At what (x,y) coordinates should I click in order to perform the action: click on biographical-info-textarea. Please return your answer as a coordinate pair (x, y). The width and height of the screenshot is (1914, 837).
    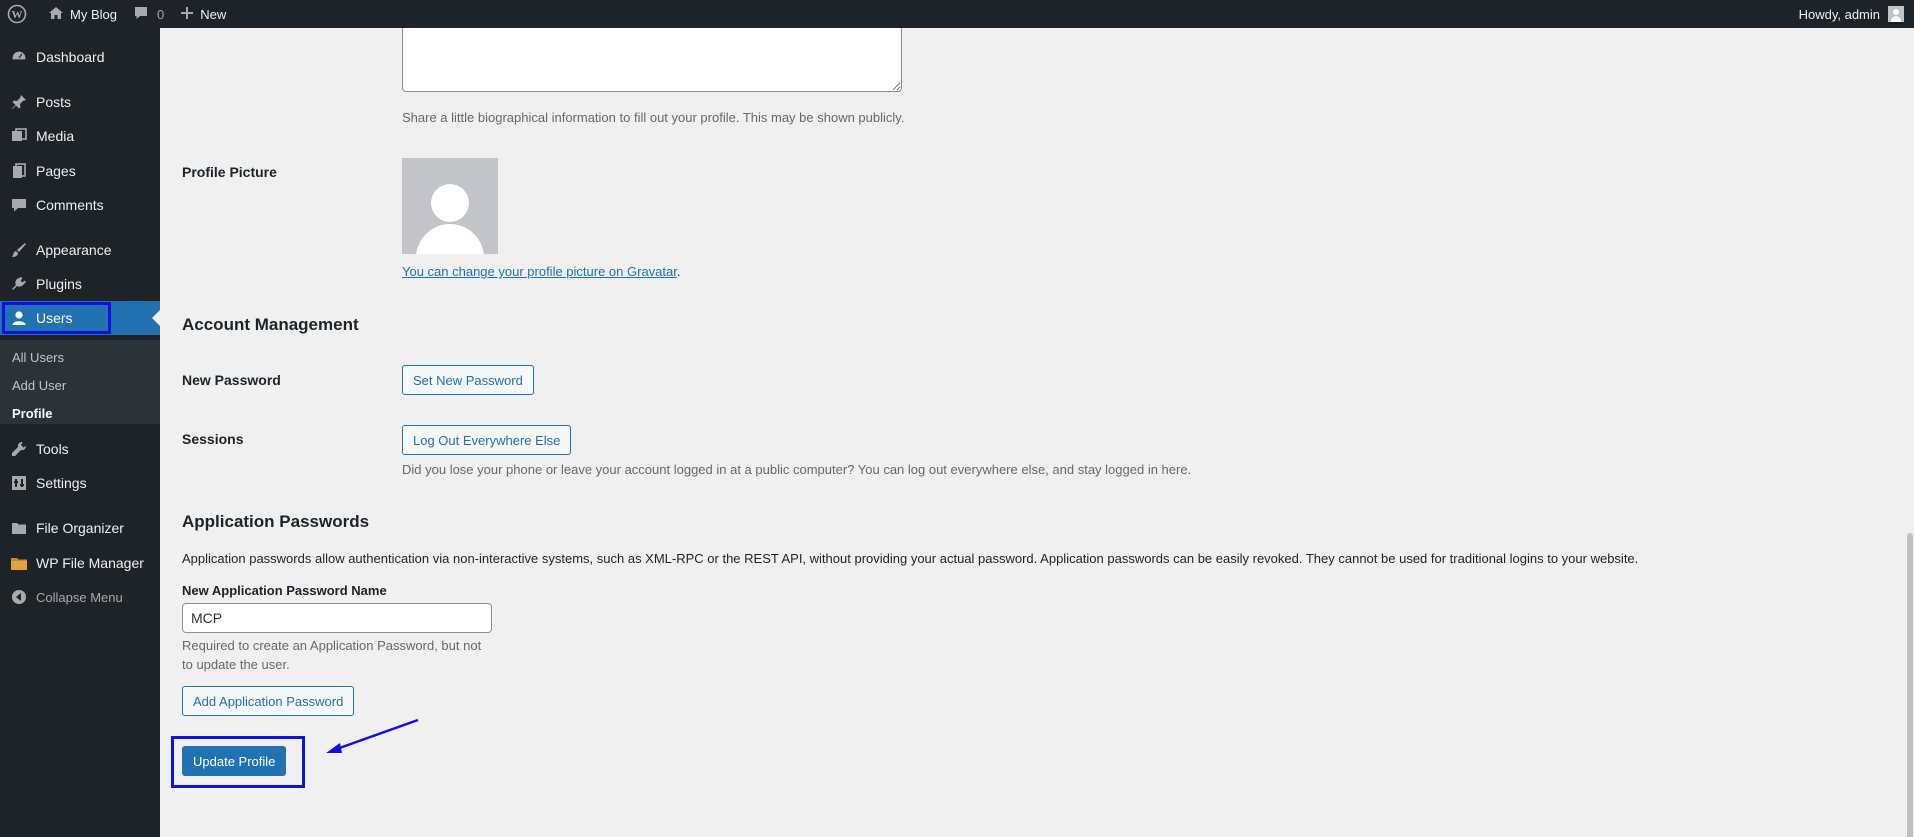
    Looking at the image, I should click on (652, 55).